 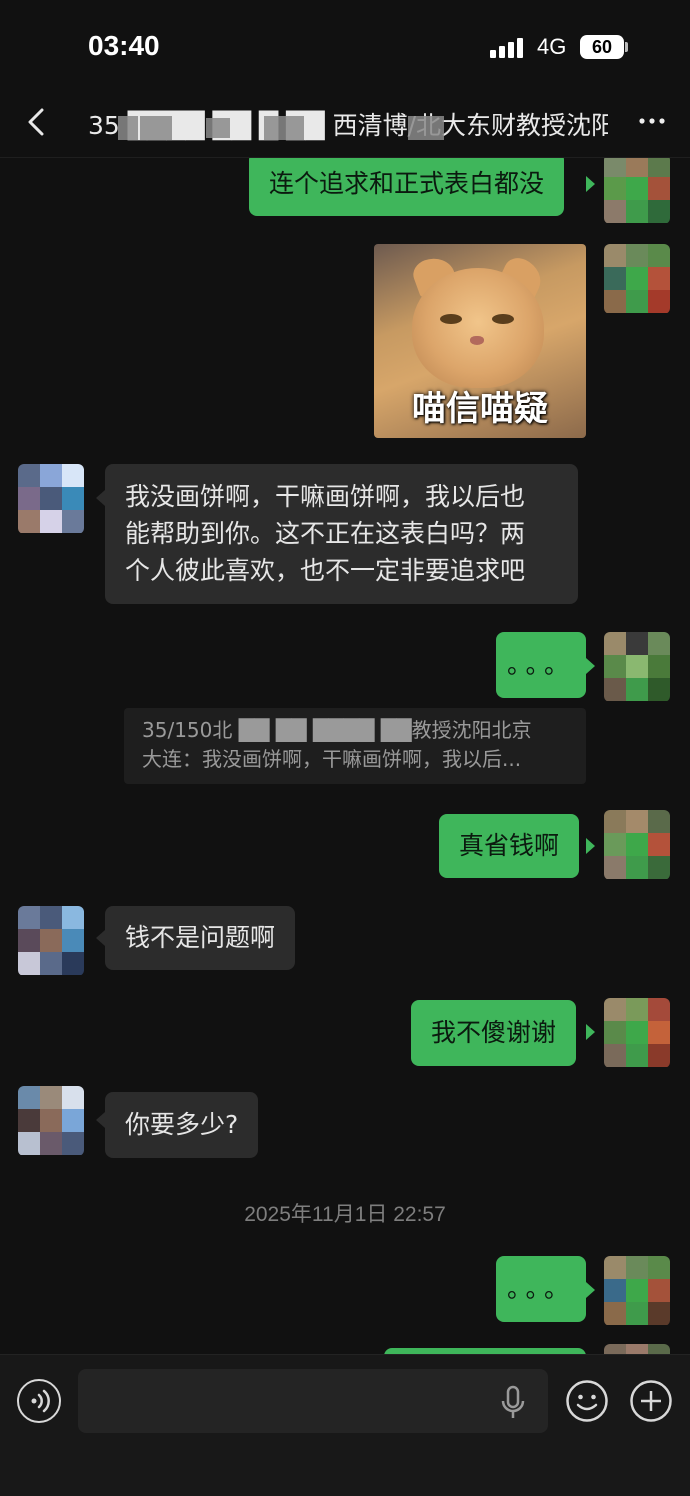 I want to click on message-text: 我不傻谢谢, so click(x=494, y=1032).